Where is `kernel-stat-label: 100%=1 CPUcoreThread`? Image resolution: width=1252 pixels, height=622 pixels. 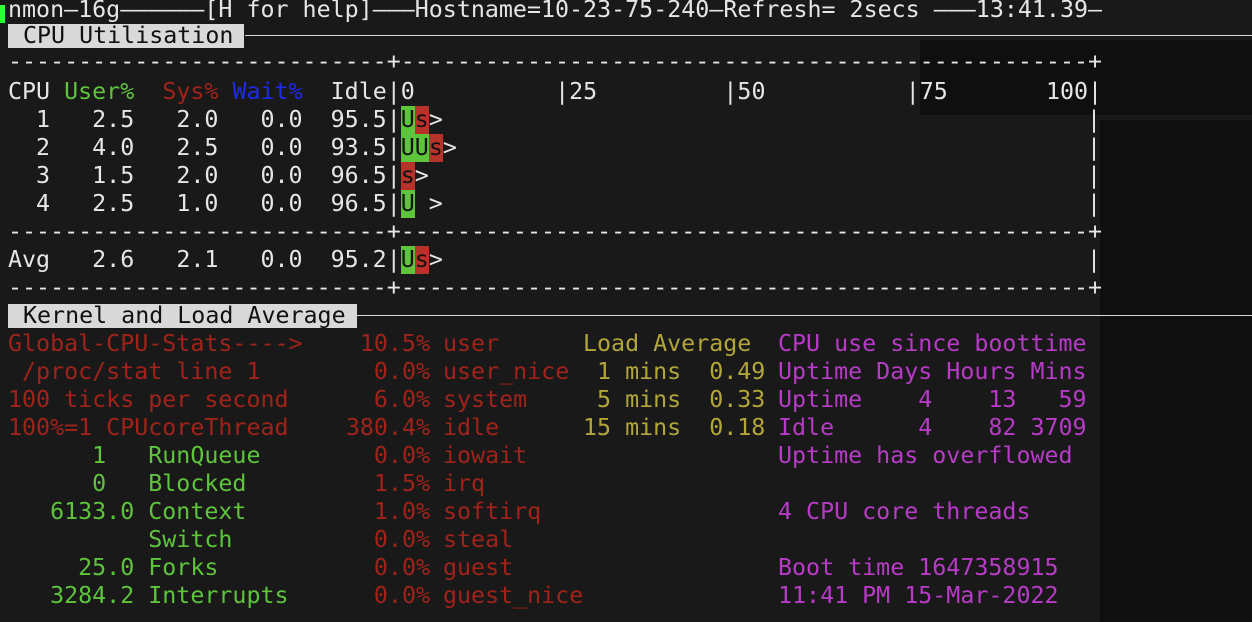 kernel-stat-label: 100%=1 CPUcoreThread is located at coordinates (148, 427).